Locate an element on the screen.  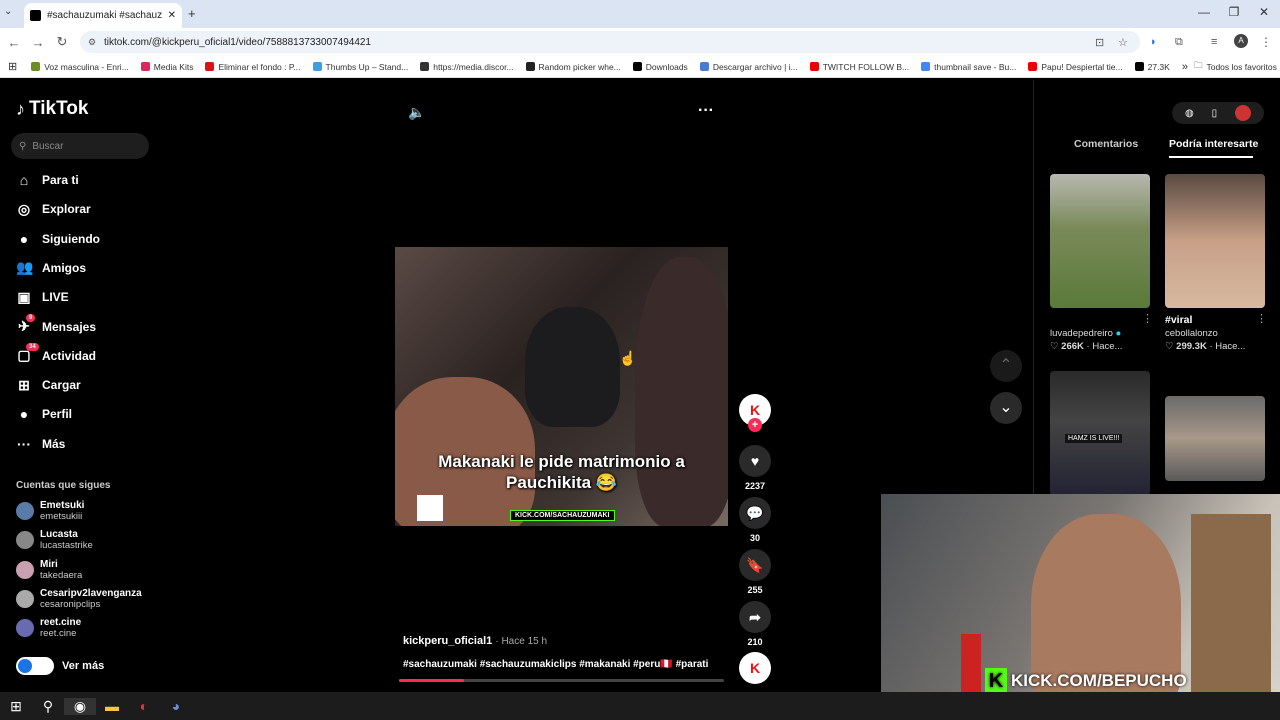
messages-icon: ✈ 9 is located at coordinates (26, 324).